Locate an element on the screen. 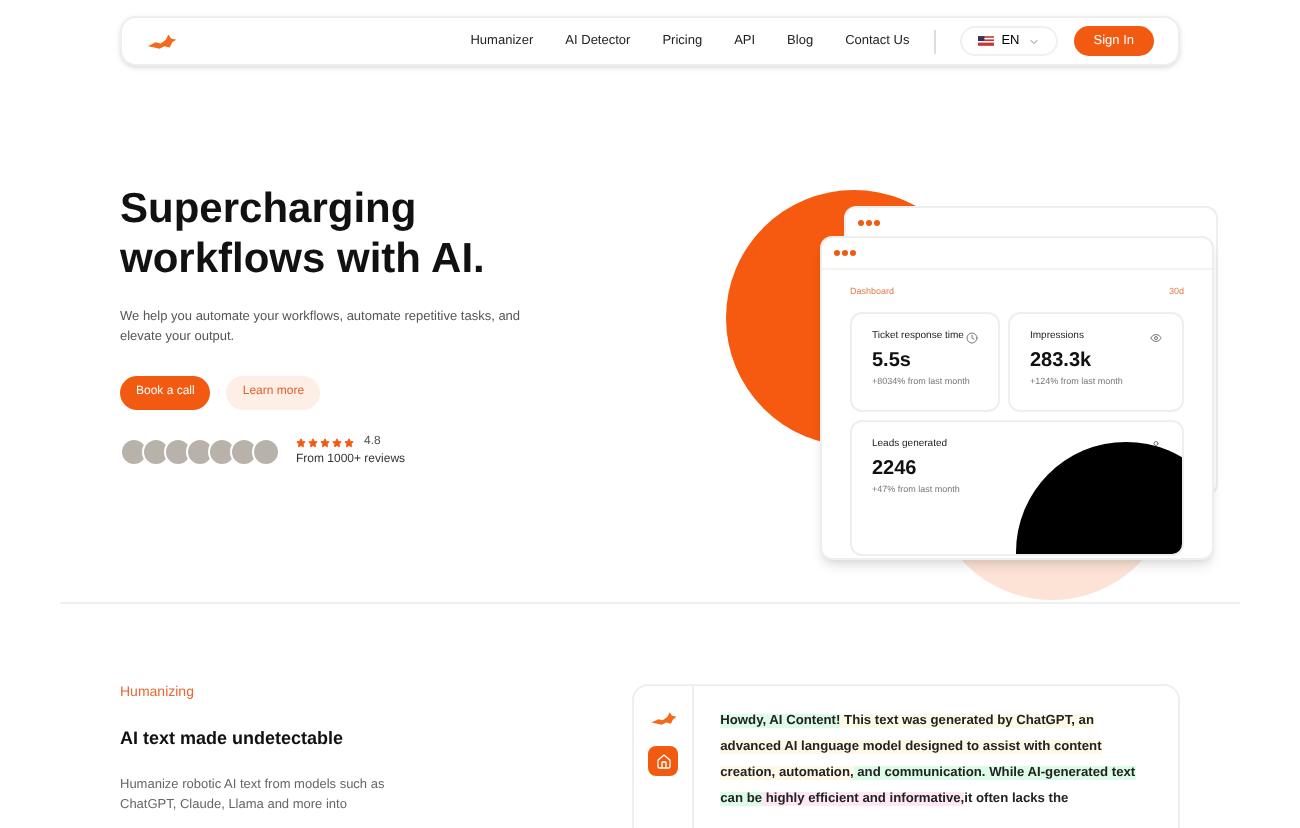 The image size is (1300, 828). eye-icon is located at coordinates (1156, 337).